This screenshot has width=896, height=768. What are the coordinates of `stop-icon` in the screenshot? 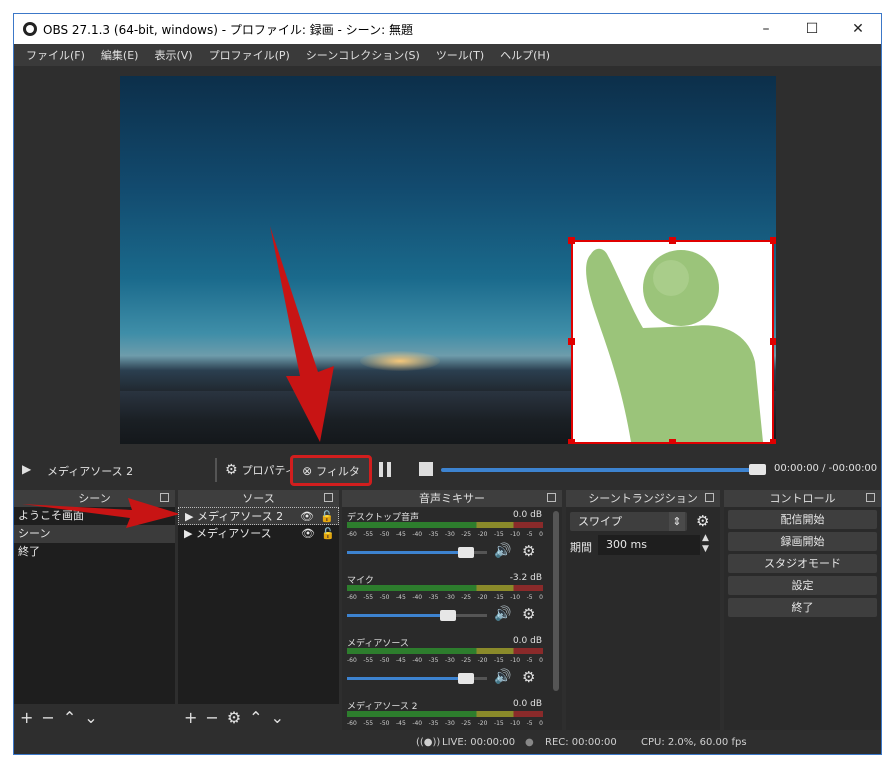 It's located at (426, 469).